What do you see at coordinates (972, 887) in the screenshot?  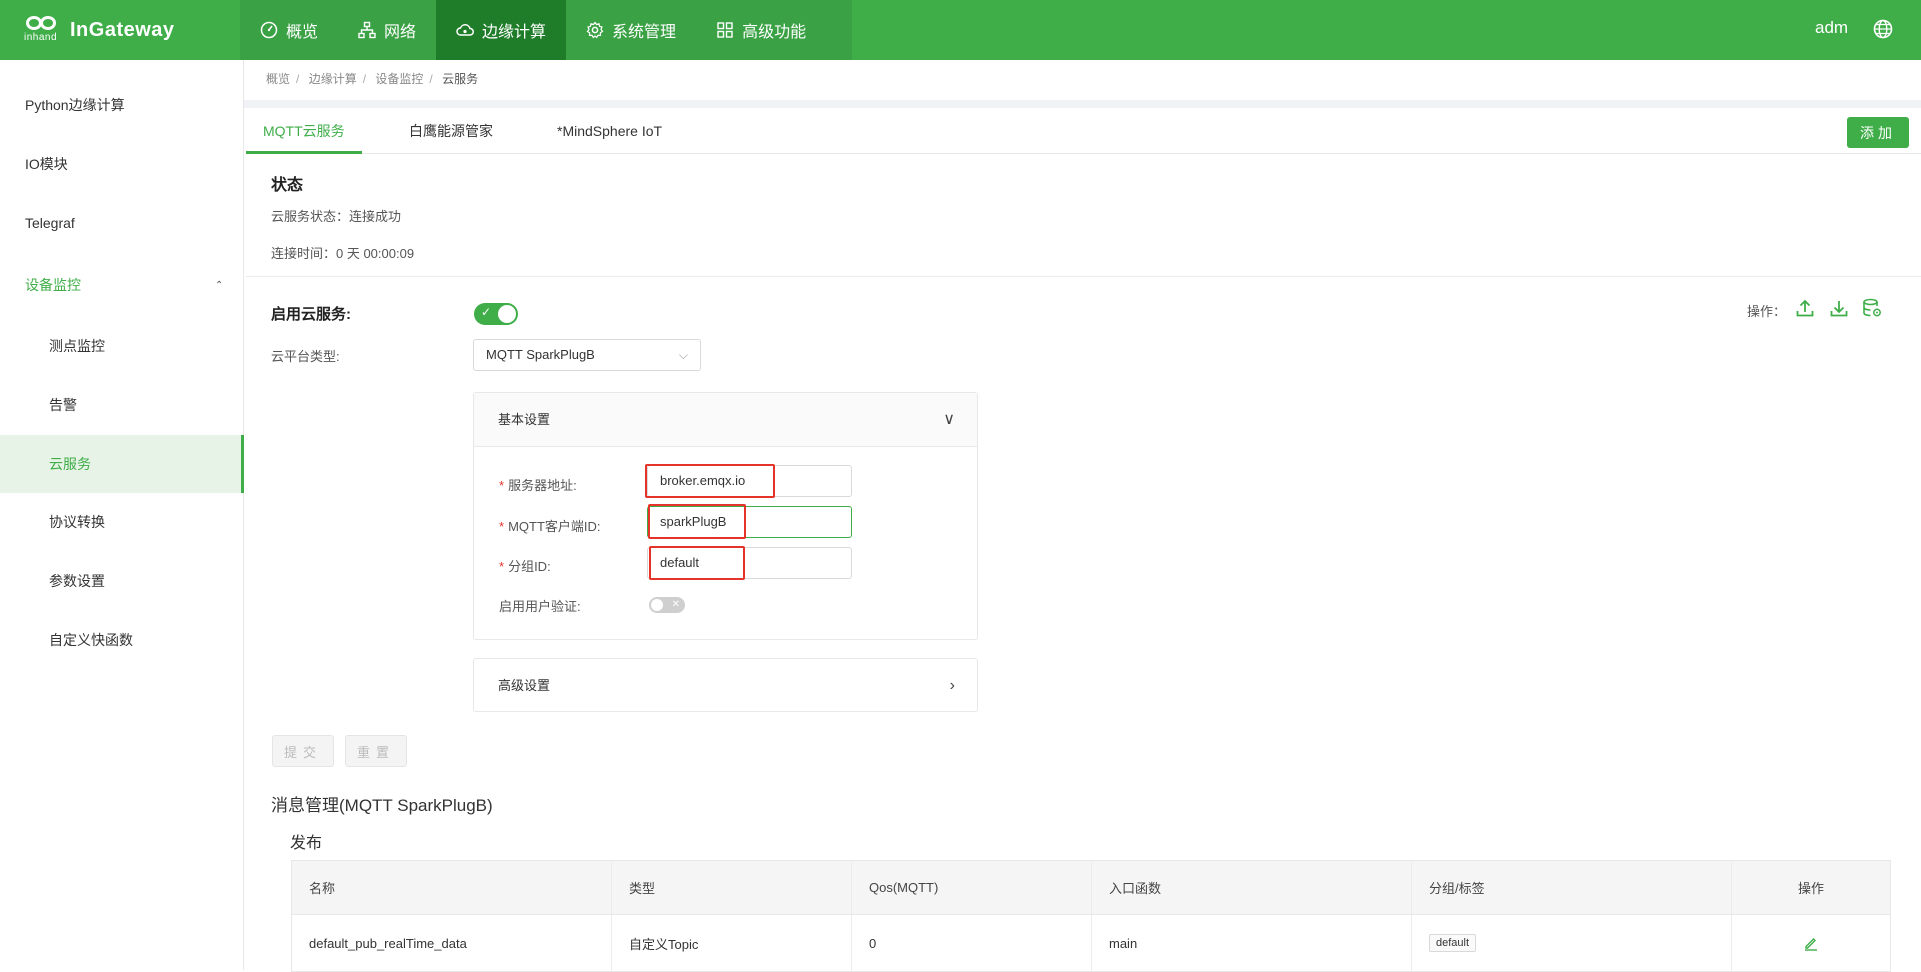 I see `col-qos: Qos(MQTT)` at bounding box center [972, 887].